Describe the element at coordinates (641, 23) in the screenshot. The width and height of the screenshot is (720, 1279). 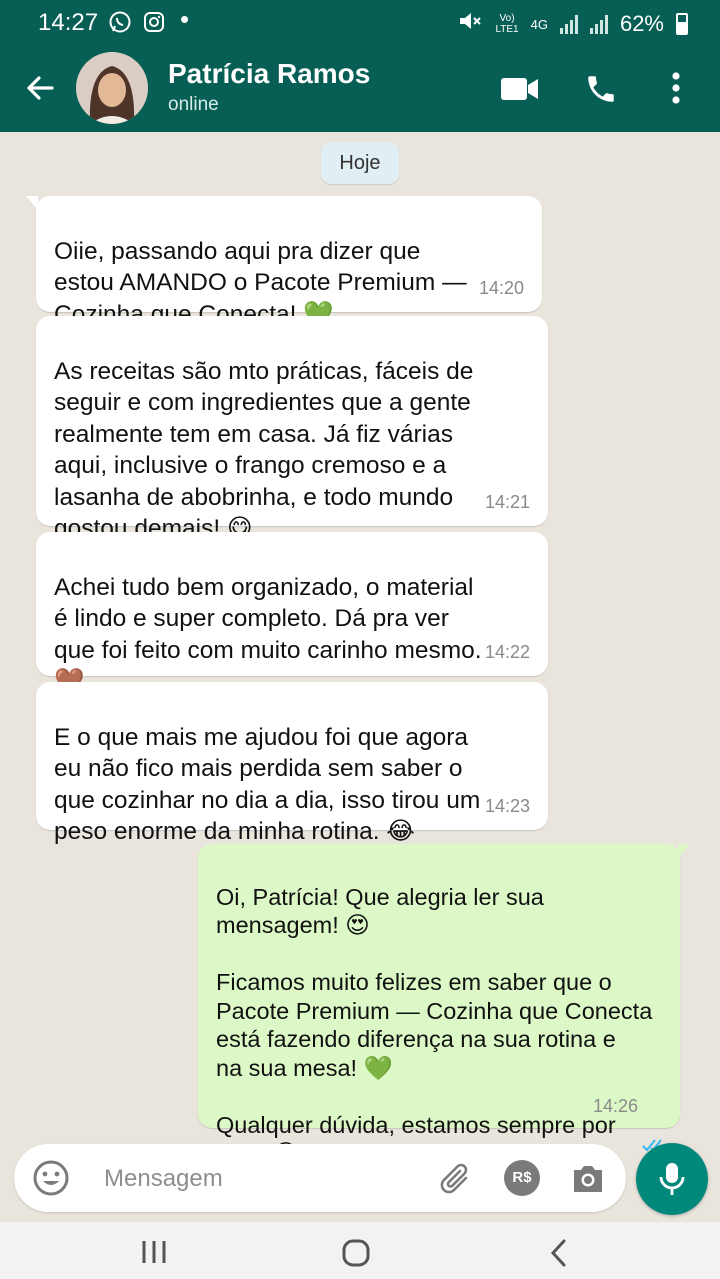
I see `battery-percent: 62%` at that location.